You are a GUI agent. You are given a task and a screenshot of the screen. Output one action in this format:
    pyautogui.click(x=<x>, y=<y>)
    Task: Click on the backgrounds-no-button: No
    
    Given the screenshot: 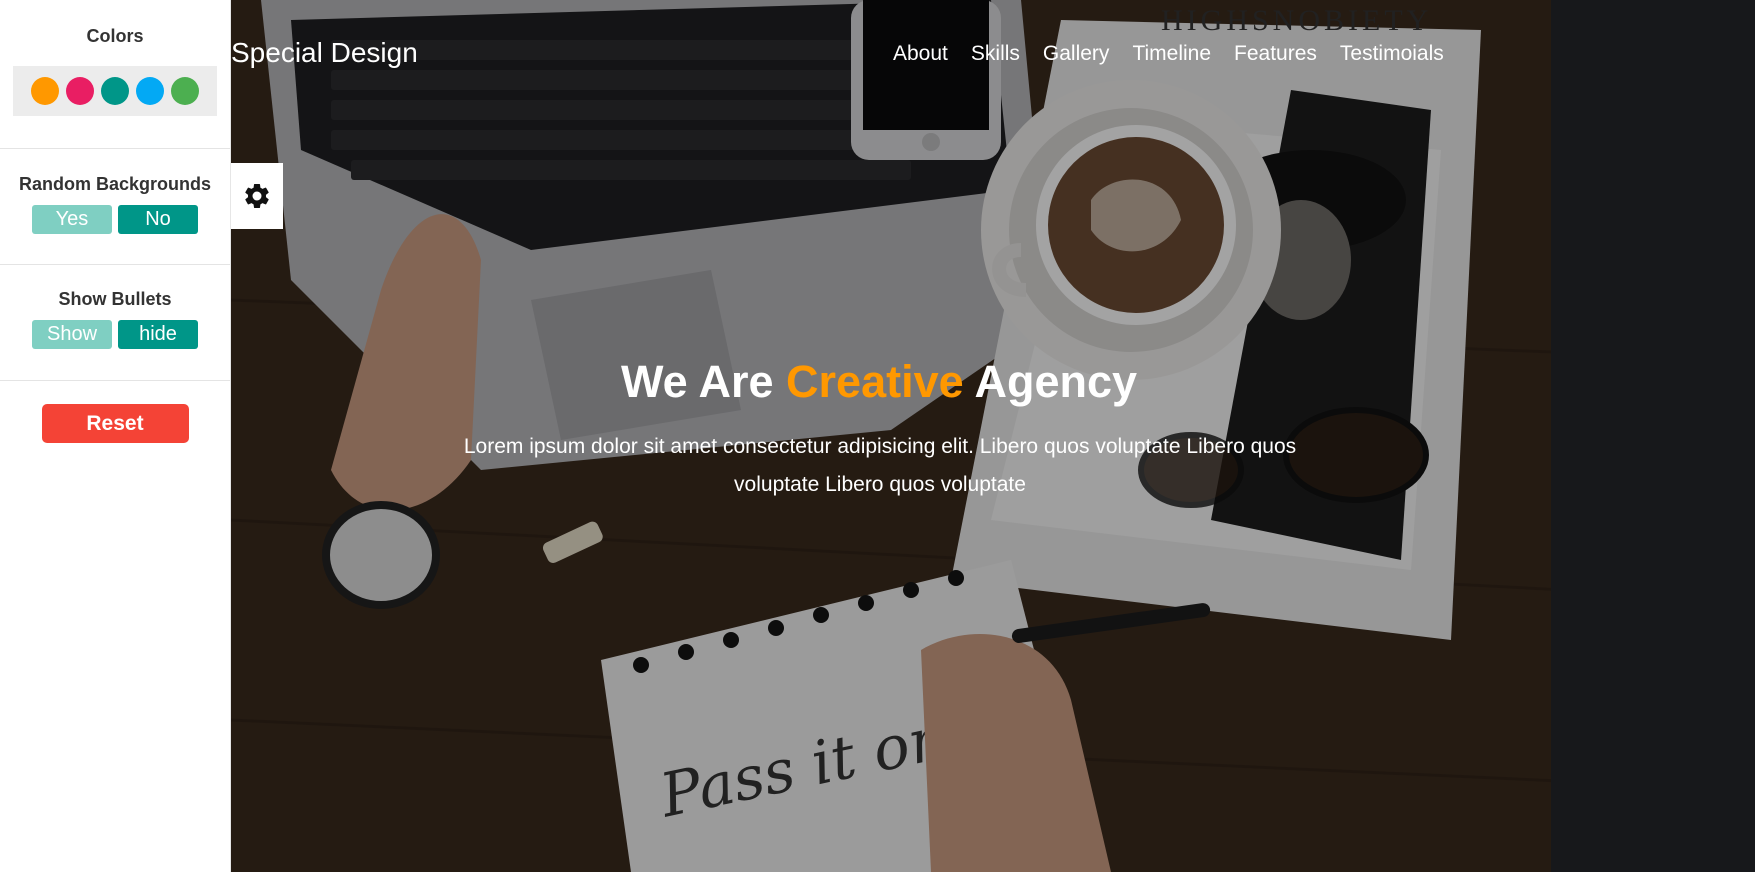 What is the action you would take?
    pyautogui.click(x=158, y=219)
    